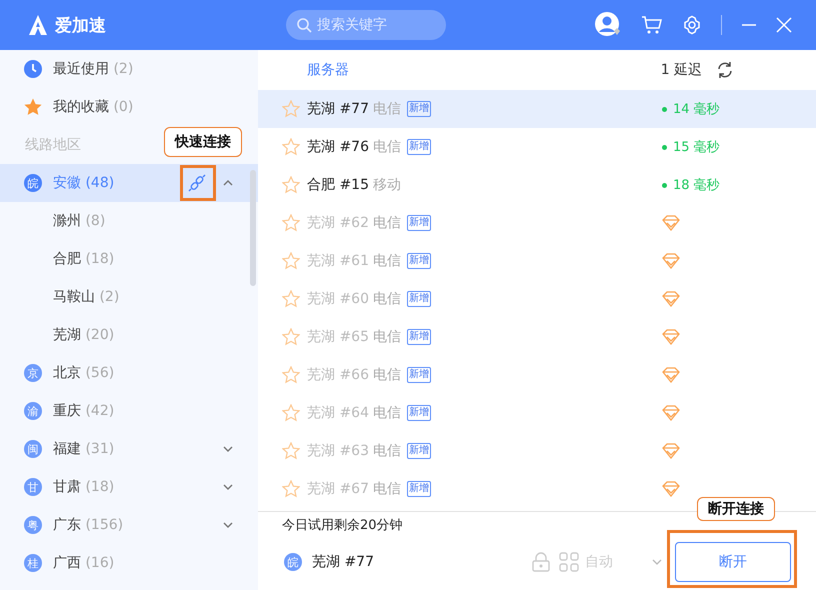 The width and height of the screenshot is (816, 590). Describe the element at coordinates (80, 25) in the screenshot. I see `app-title: 爱加速` at that location.